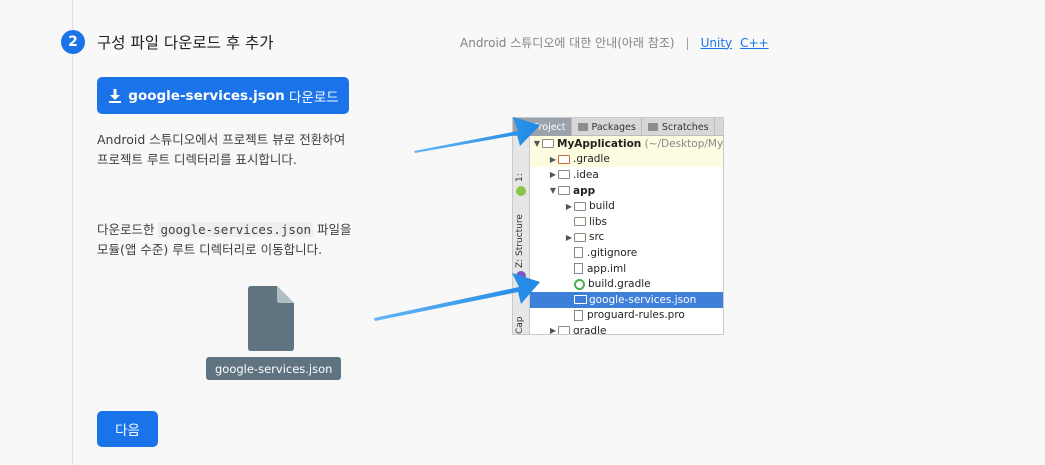 This screenshot has width=1045, height=465. Describe the element at coordinates (457, 219) in the screenshot. I see `pointer-arrows` at that location.